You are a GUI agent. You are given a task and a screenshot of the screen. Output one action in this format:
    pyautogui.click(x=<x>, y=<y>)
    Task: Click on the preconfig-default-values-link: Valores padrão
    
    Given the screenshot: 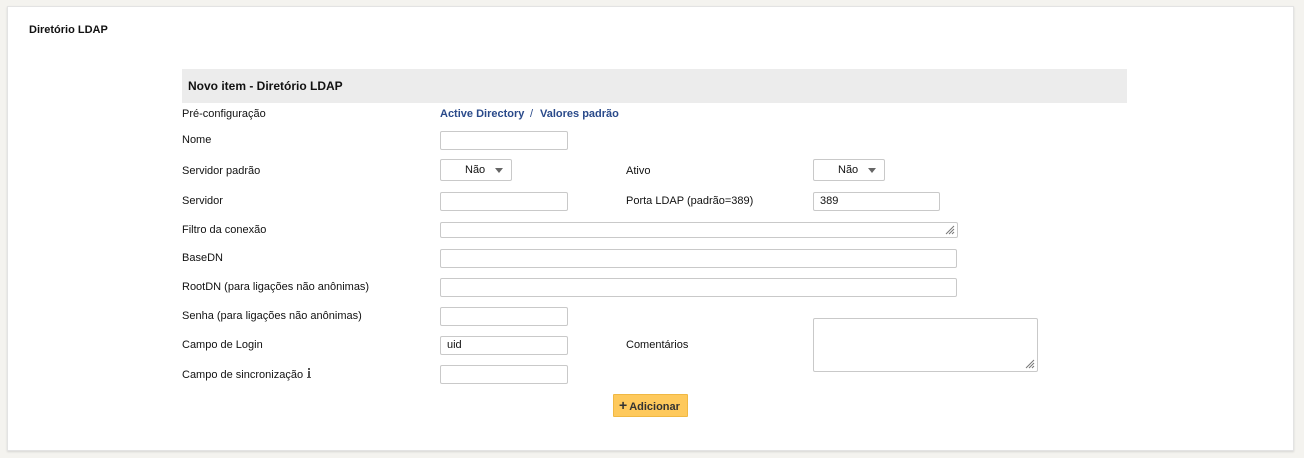 What is the action you would take?
    pyautogui.click(x=579, y=114)
    